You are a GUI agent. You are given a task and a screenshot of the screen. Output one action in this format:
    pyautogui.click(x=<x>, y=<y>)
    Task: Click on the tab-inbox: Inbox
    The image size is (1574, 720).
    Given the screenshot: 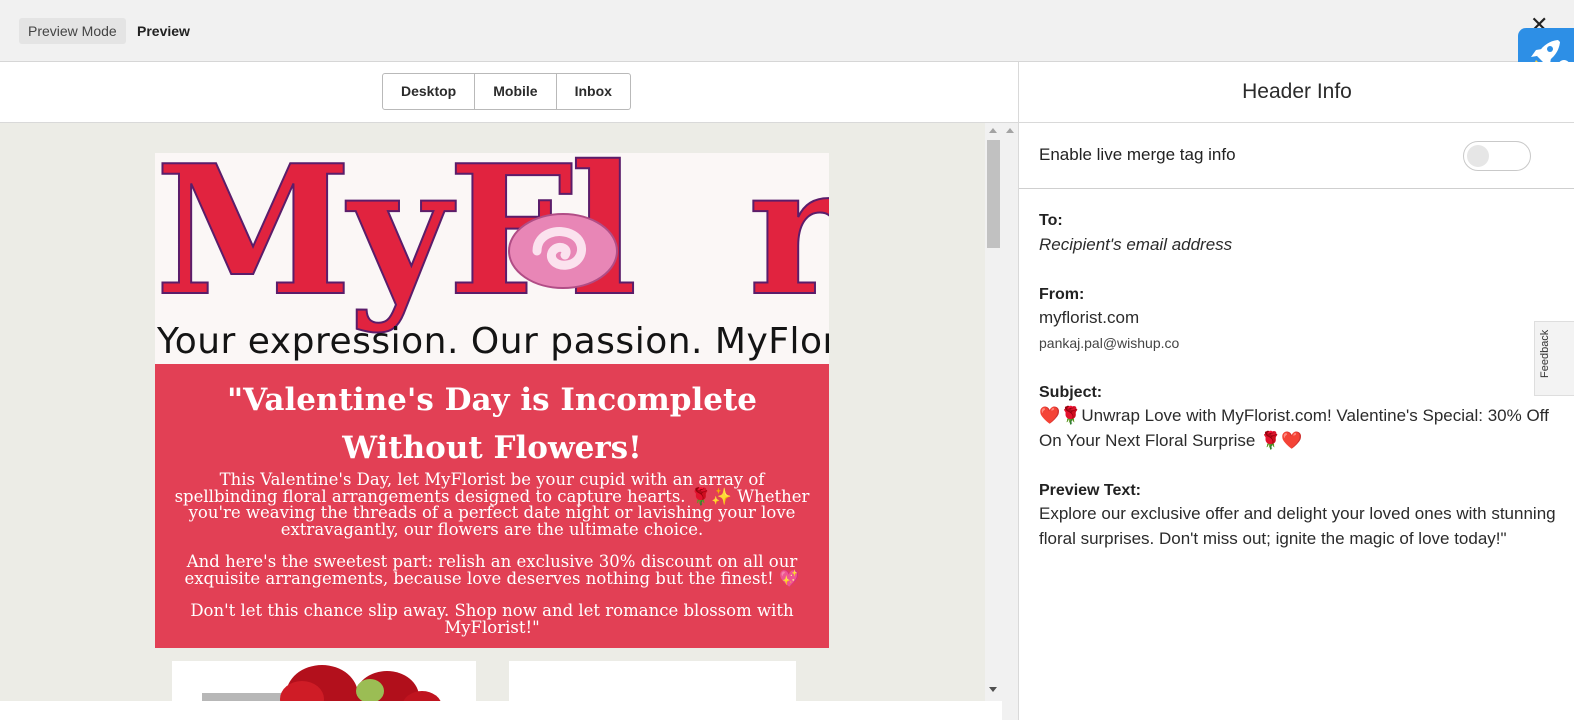 What is the action you would take?
    pyautogui.click(x=593, y=91)
    